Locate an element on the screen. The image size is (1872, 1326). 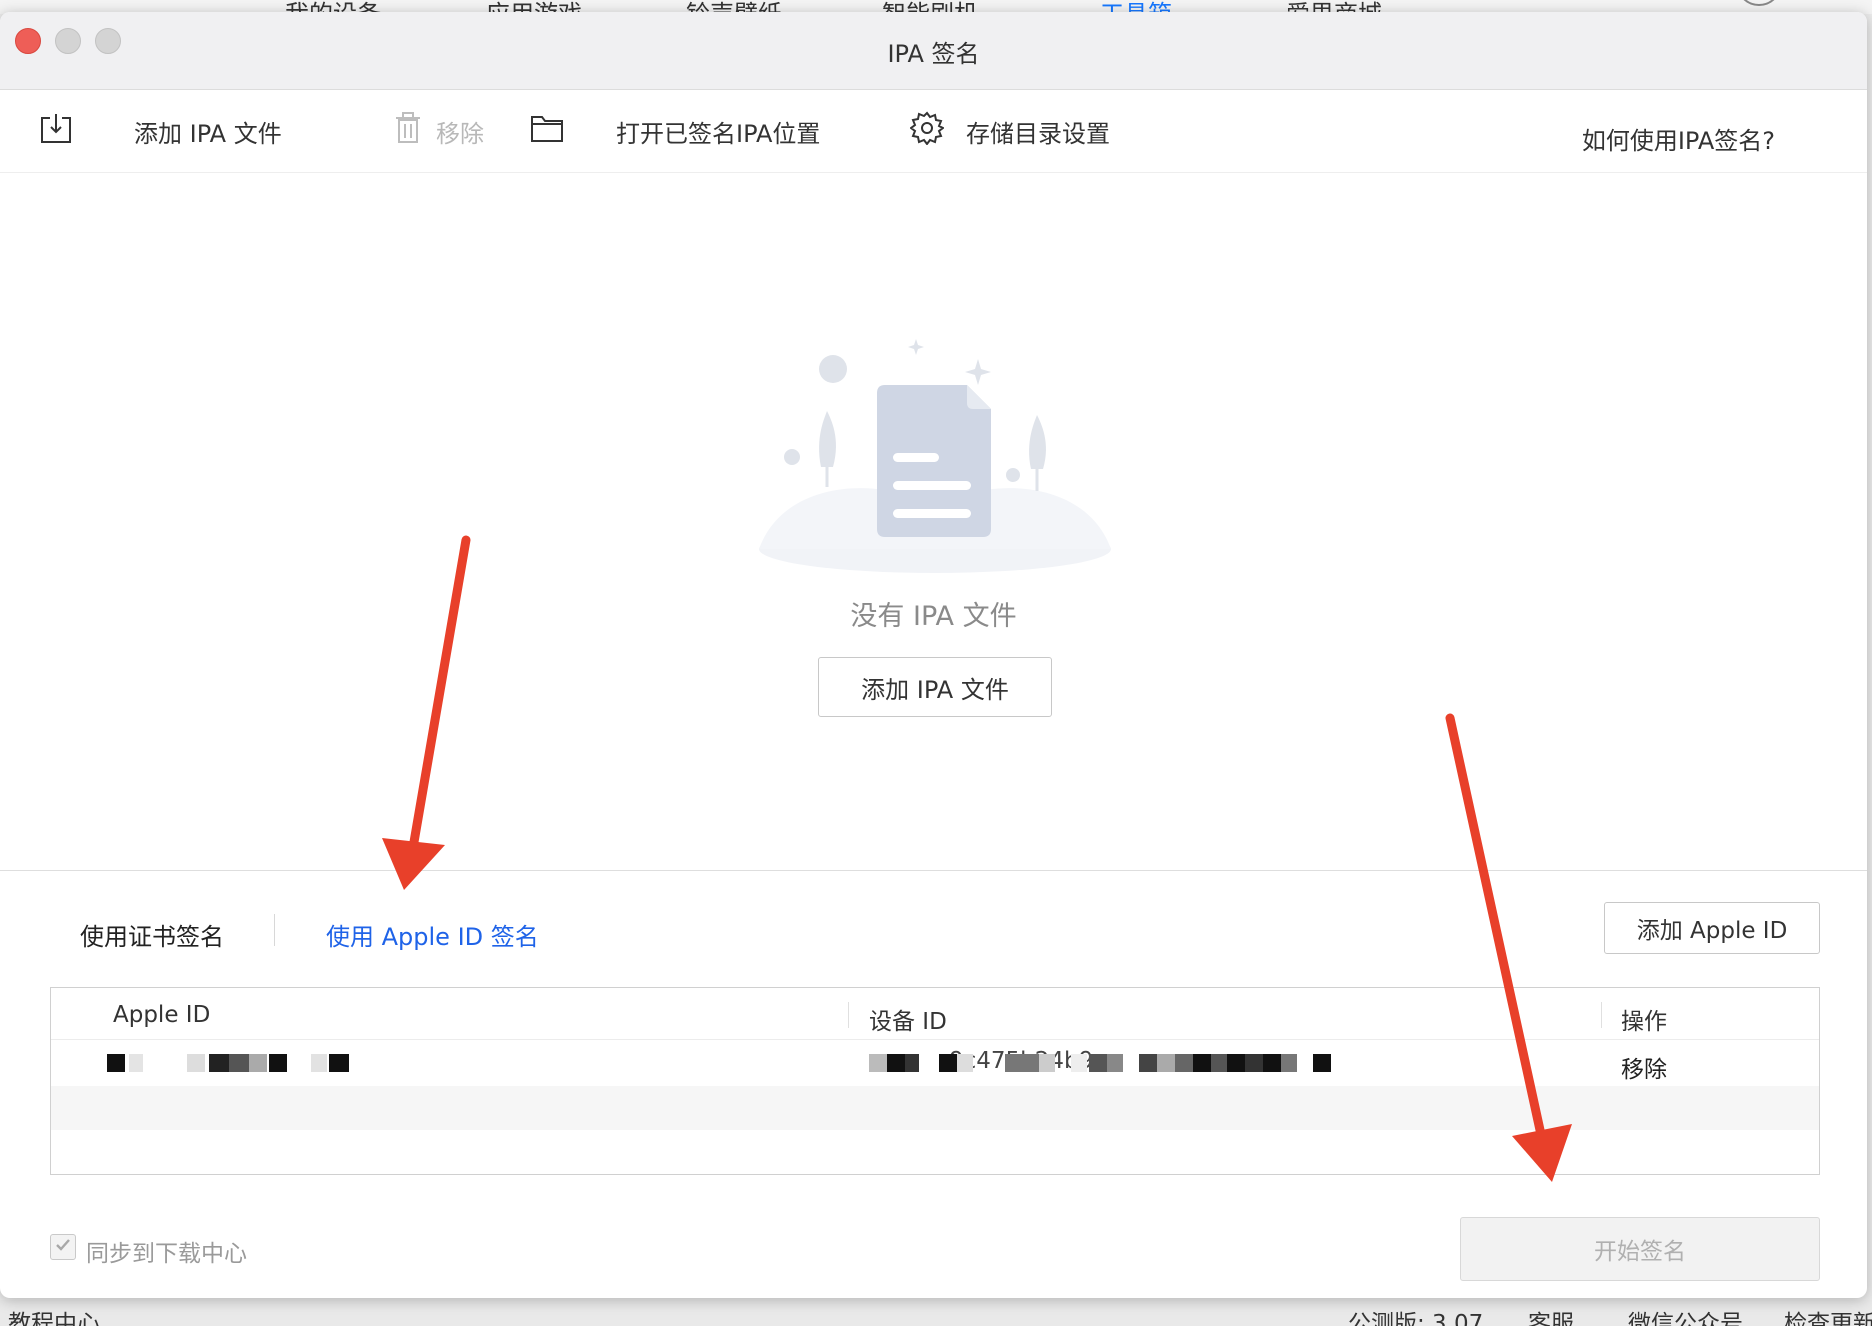
storage-settings-button: 存储目录设置 is located at coordinates (1009, 131).